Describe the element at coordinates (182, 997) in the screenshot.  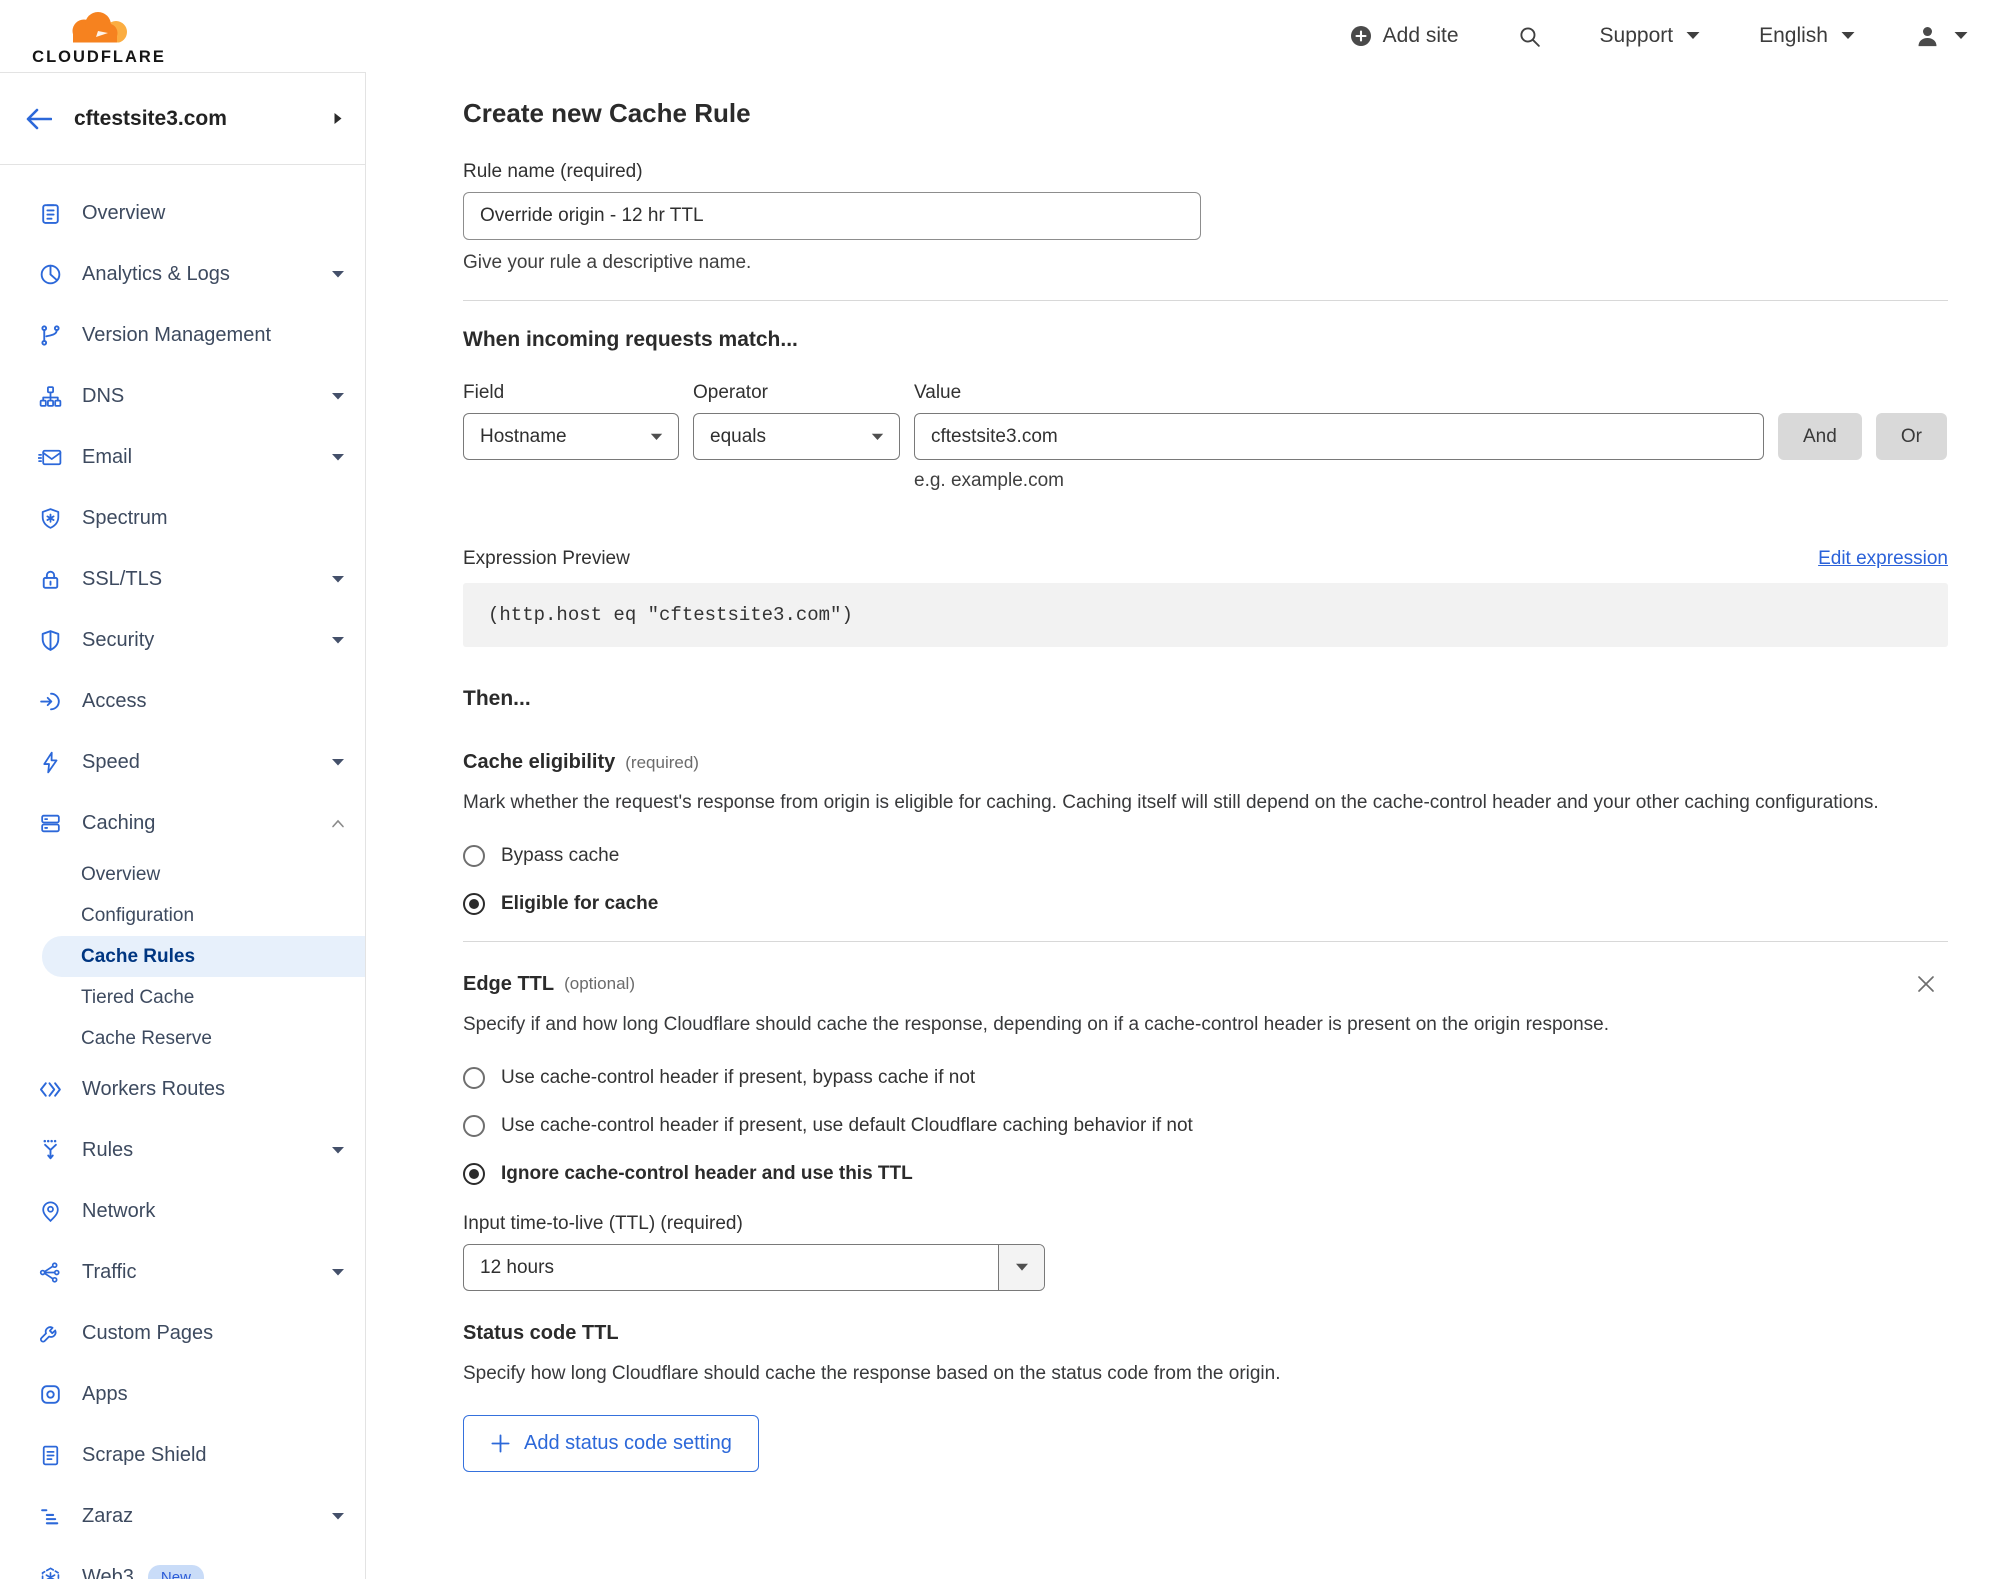
I see `subnav-item-tiered-cache: Tiered Cache` at that location.